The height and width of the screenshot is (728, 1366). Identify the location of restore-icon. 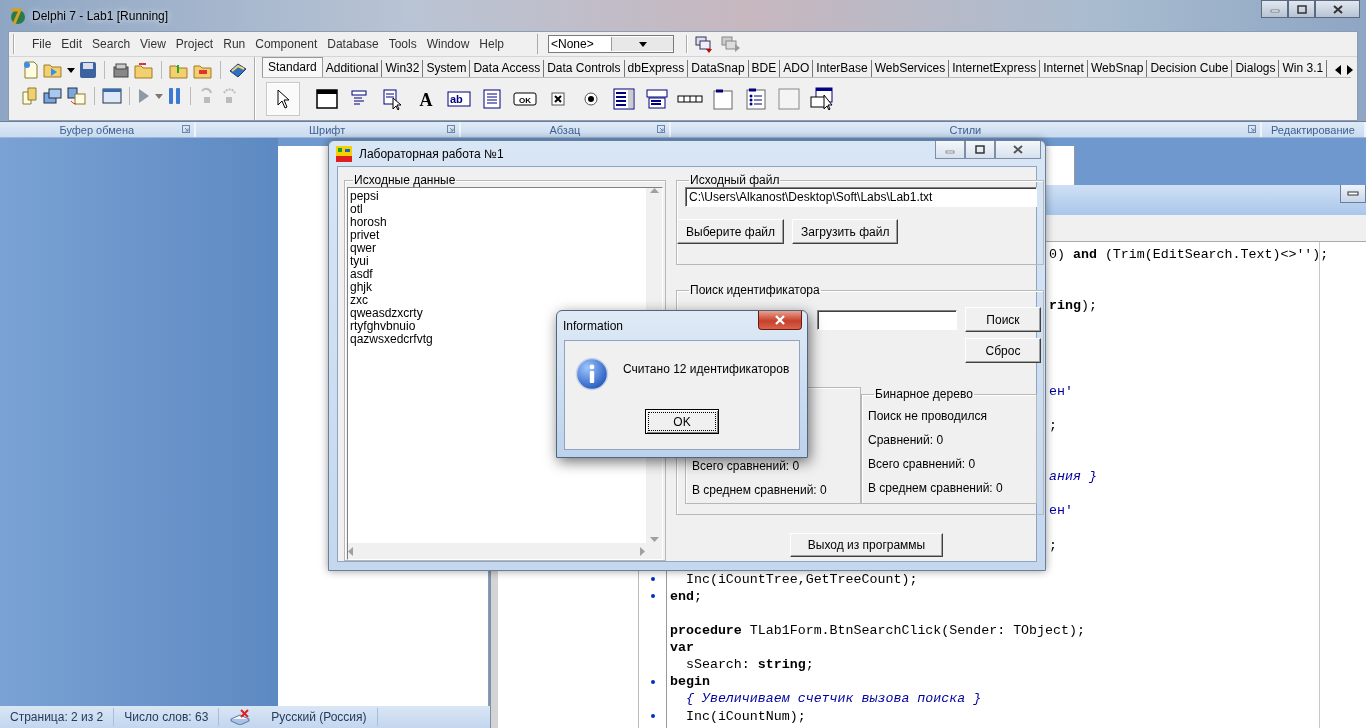
(1301, 9).